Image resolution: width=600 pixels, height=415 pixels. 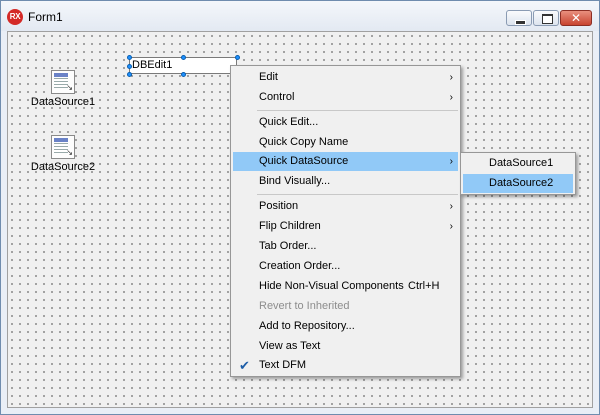 What do you see at coordinates (345, 286) in the screenshot?
I see `menu-item-hide-non-visual: Hide Non-Visual Components Ctrl+H` at bounding box center [345, 286].